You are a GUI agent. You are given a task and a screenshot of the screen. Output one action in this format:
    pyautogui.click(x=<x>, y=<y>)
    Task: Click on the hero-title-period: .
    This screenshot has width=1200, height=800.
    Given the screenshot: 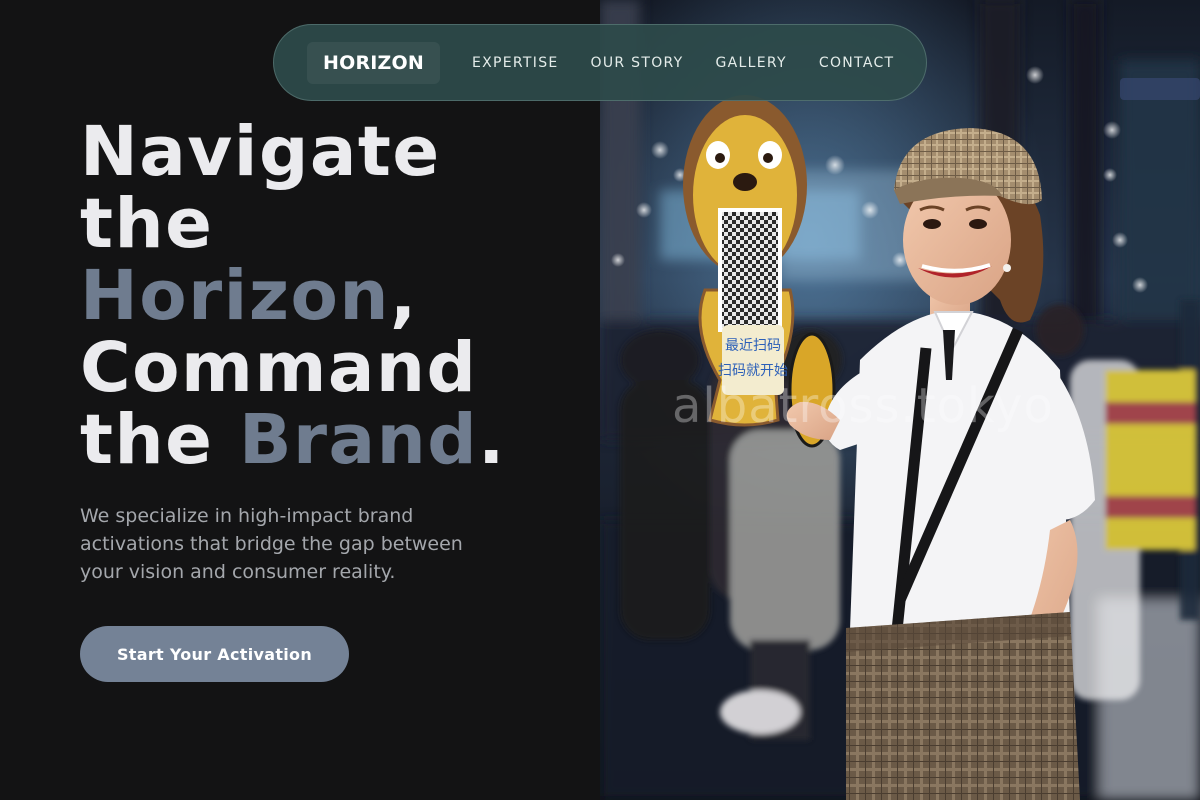 What is the action you would take?
    pyautogui.click(x=492, y=440)
    